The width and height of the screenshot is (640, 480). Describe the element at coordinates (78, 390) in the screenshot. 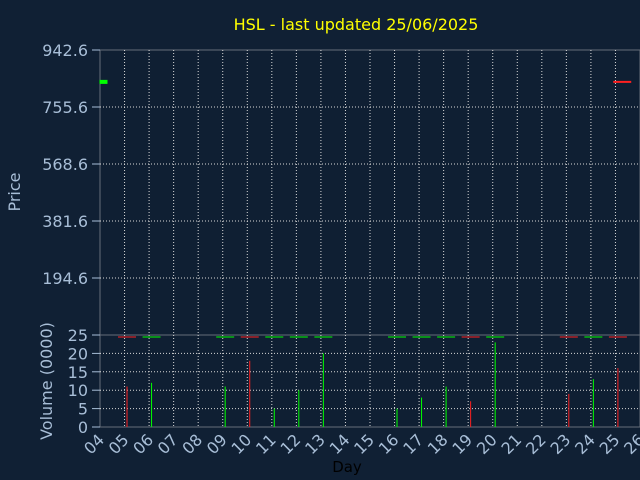

I see `volume-tick-label: 10` at that location.